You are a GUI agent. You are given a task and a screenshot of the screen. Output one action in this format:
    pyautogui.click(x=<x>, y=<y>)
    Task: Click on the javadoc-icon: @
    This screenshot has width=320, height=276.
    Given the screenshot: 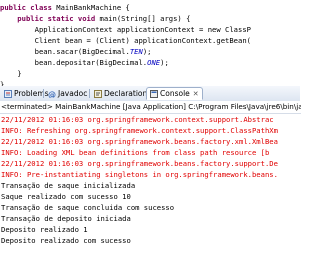 What is the action you would take?
    pyautogui.click(x=52, y=94)
    